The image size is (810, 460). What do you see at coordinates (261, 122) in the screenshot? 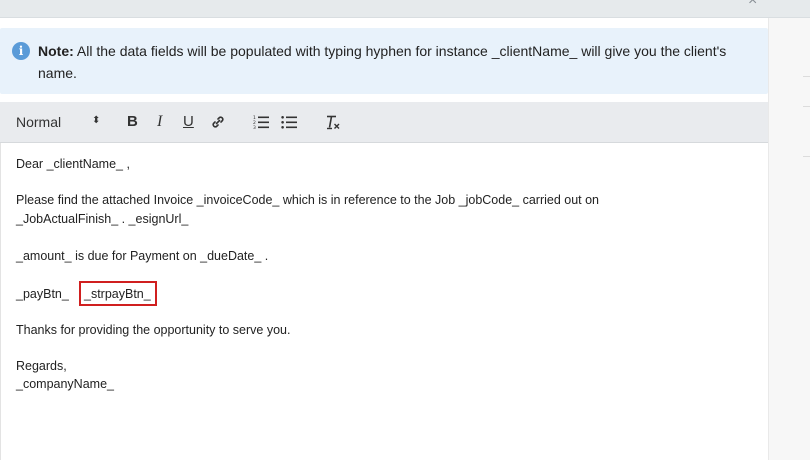
I see `ordered-list-icon: 1 2 3` at bounding box center [261, 122].